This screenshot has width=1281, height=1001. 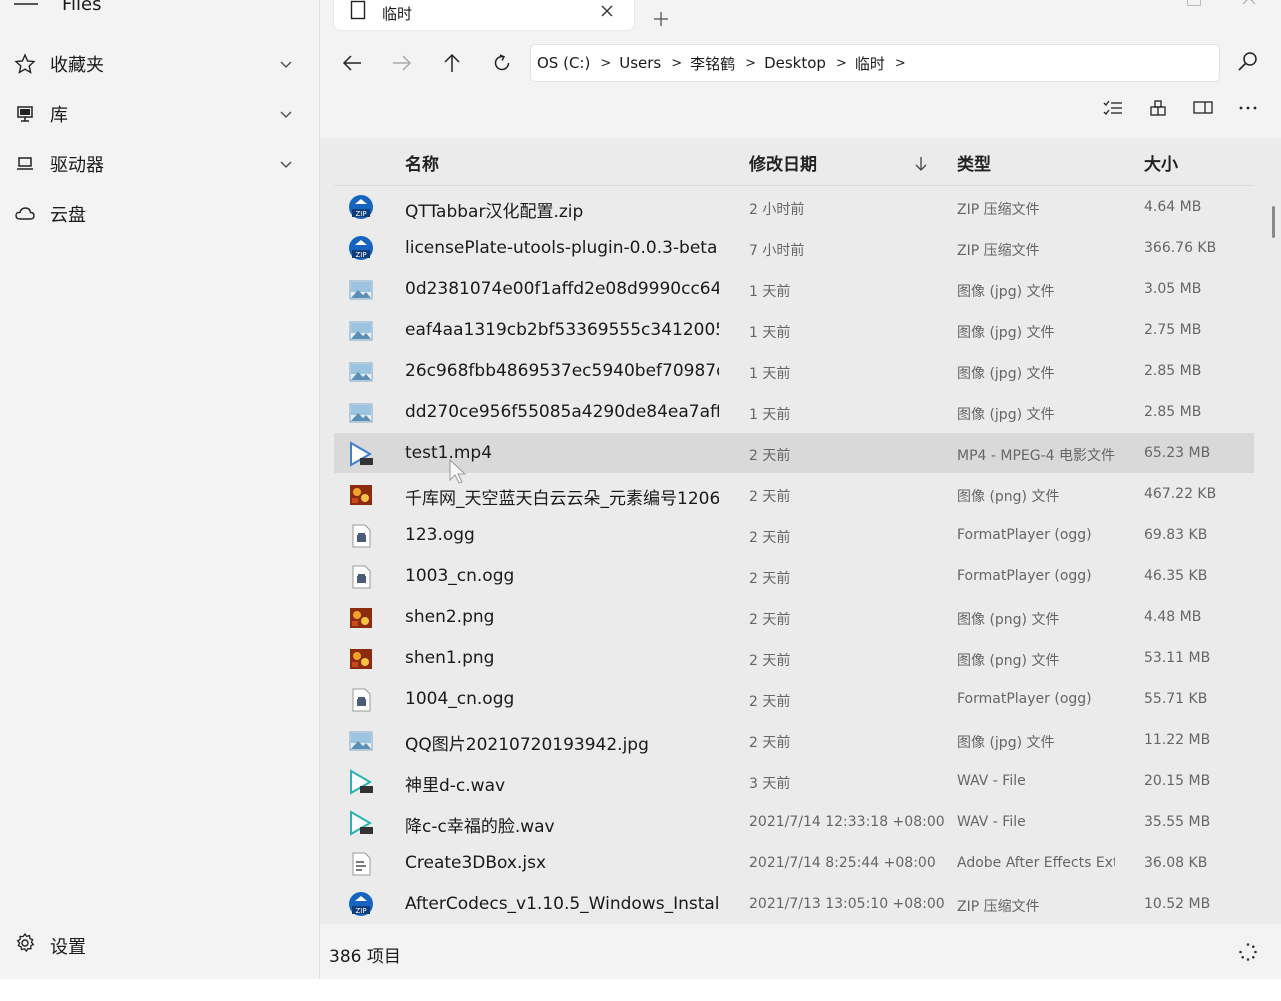 What do you see at coordinates (82, 7) in the screenshot?
I see `app-title: Files` at bounding box center [82, 7].